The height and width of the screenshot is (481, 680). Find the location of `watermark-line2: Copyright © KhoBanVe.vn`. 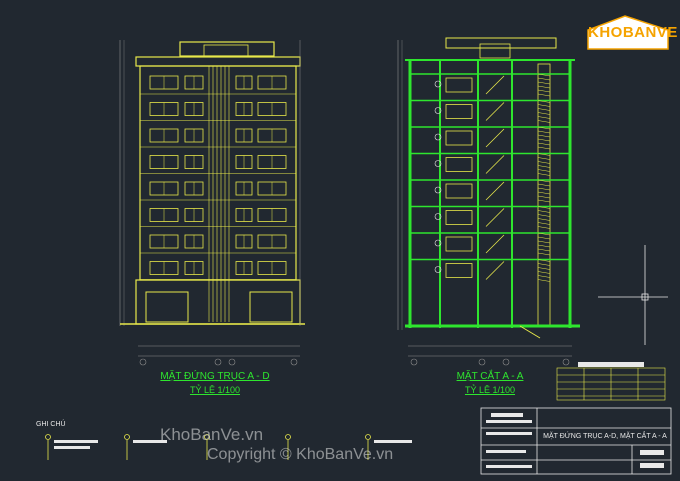

watermark-line2: Copyright © KhoBanVe.vn is located at coordinates (300, 454).